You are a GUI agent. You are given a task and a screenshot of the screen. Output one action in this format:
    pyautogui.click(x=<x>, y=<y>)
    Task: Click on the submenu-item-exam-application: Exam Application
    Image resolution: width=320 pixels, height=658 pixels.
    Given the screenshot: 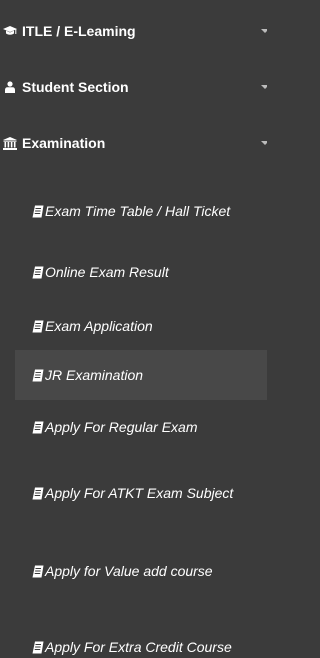 What is the action you would take?
    pyautogui.click(x=141, y=326)
    